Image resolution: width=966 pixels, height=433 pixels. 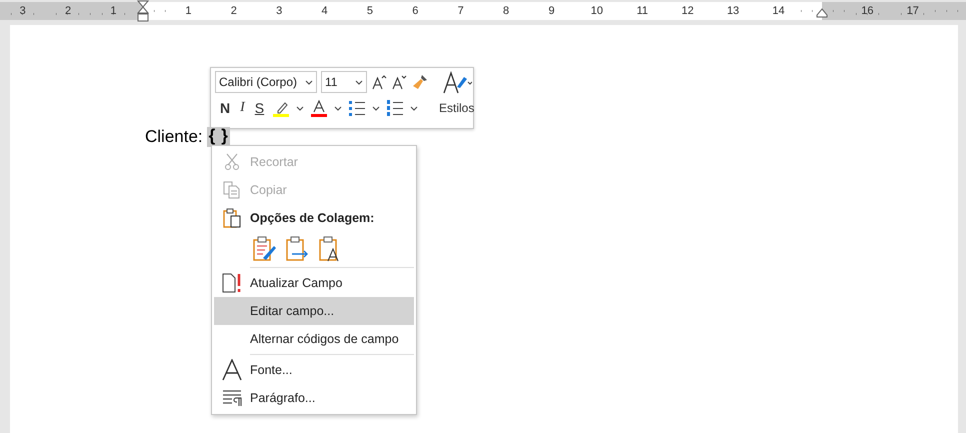 I want to click on font-size-dropdown: 11, so click(x=344, y=82).